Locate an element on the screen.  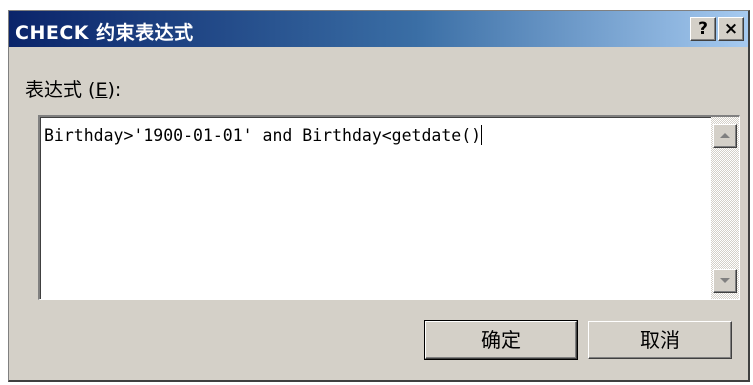
text-caret is located at coordinates (482, 135).